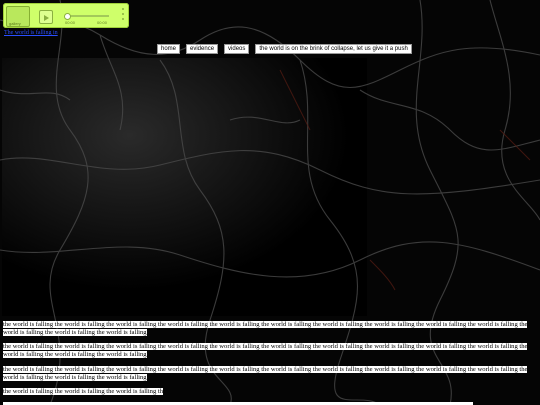 This screenshot has width=540, height=405. I want to click on nav-videos: videos, so click(237, 49).